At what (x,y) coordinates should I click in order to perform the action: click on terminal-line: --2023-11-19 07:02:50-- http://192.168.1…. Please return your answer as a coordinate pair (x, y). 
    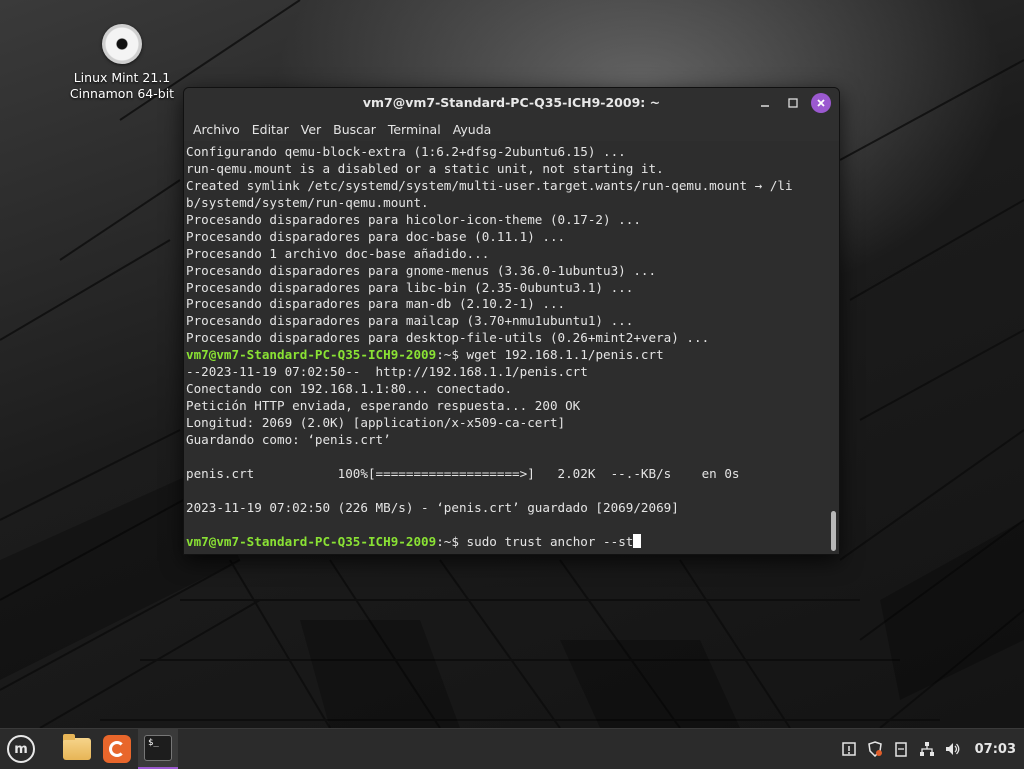
    Looking at the image, I should click on (387, 372).